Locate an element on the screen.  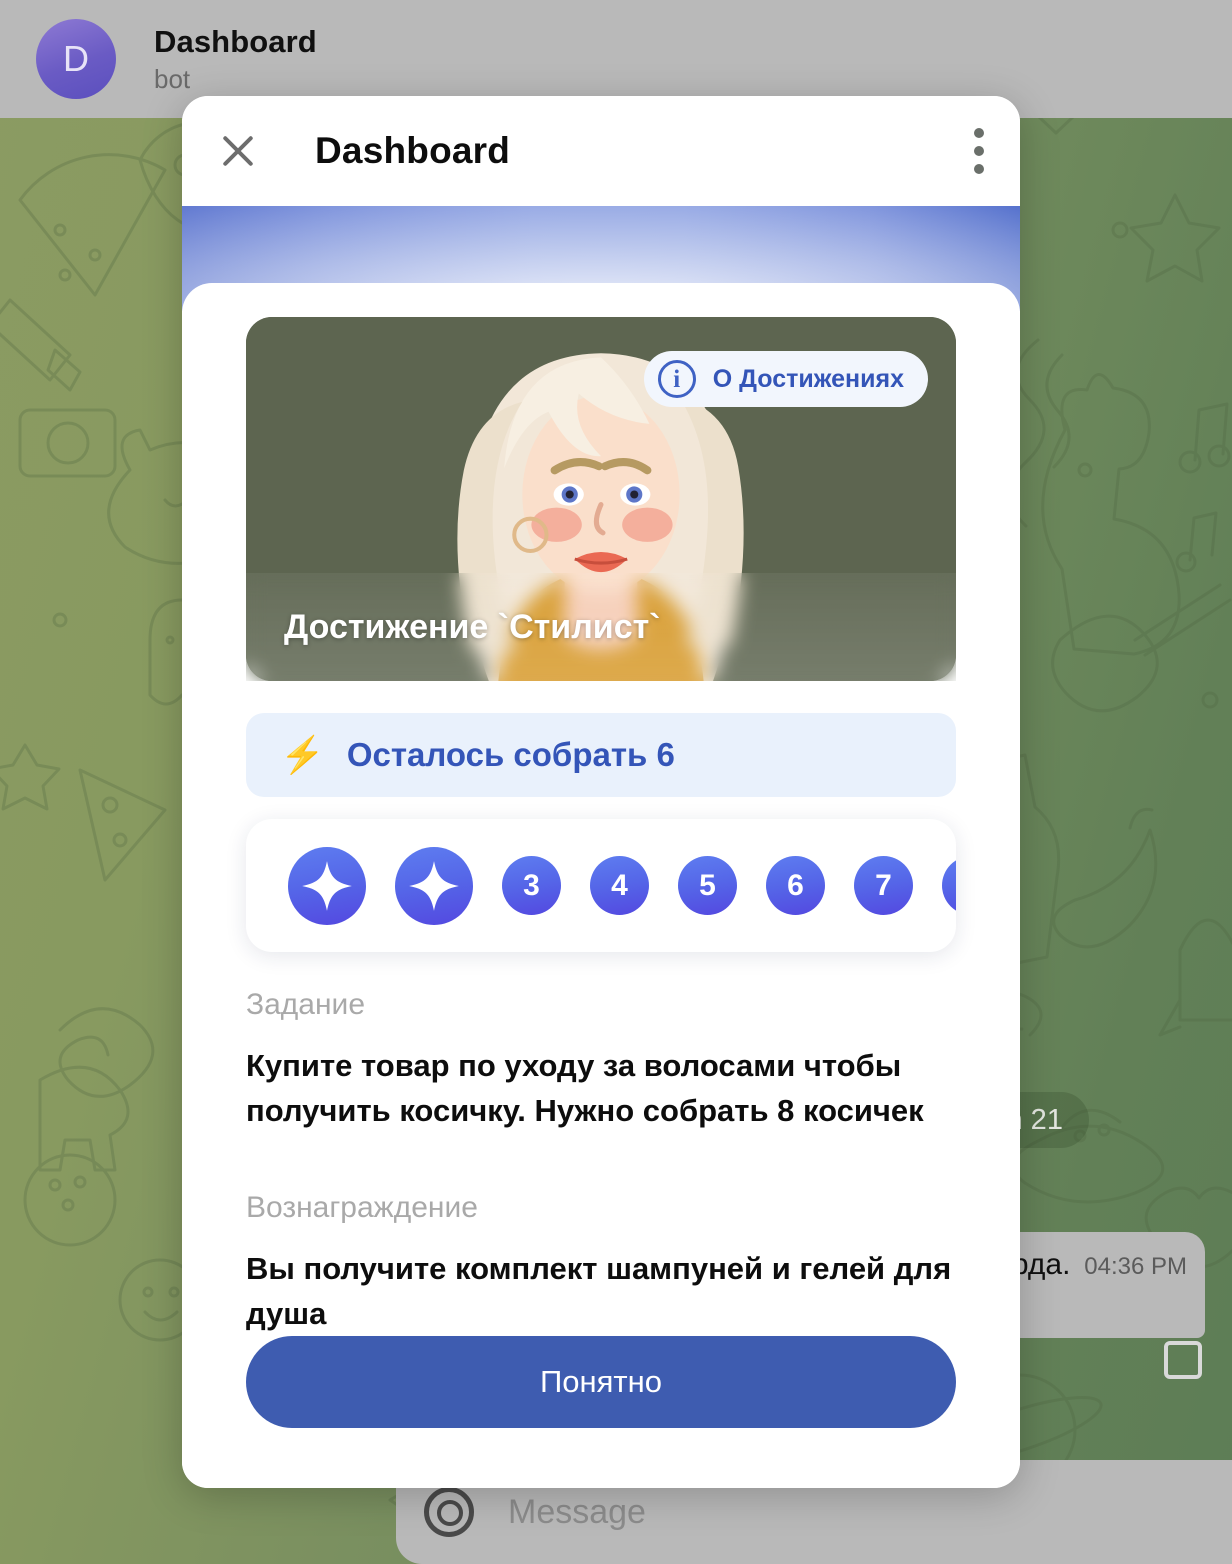
message-input-placeholder: Message is located at coordinates (577, 1512).